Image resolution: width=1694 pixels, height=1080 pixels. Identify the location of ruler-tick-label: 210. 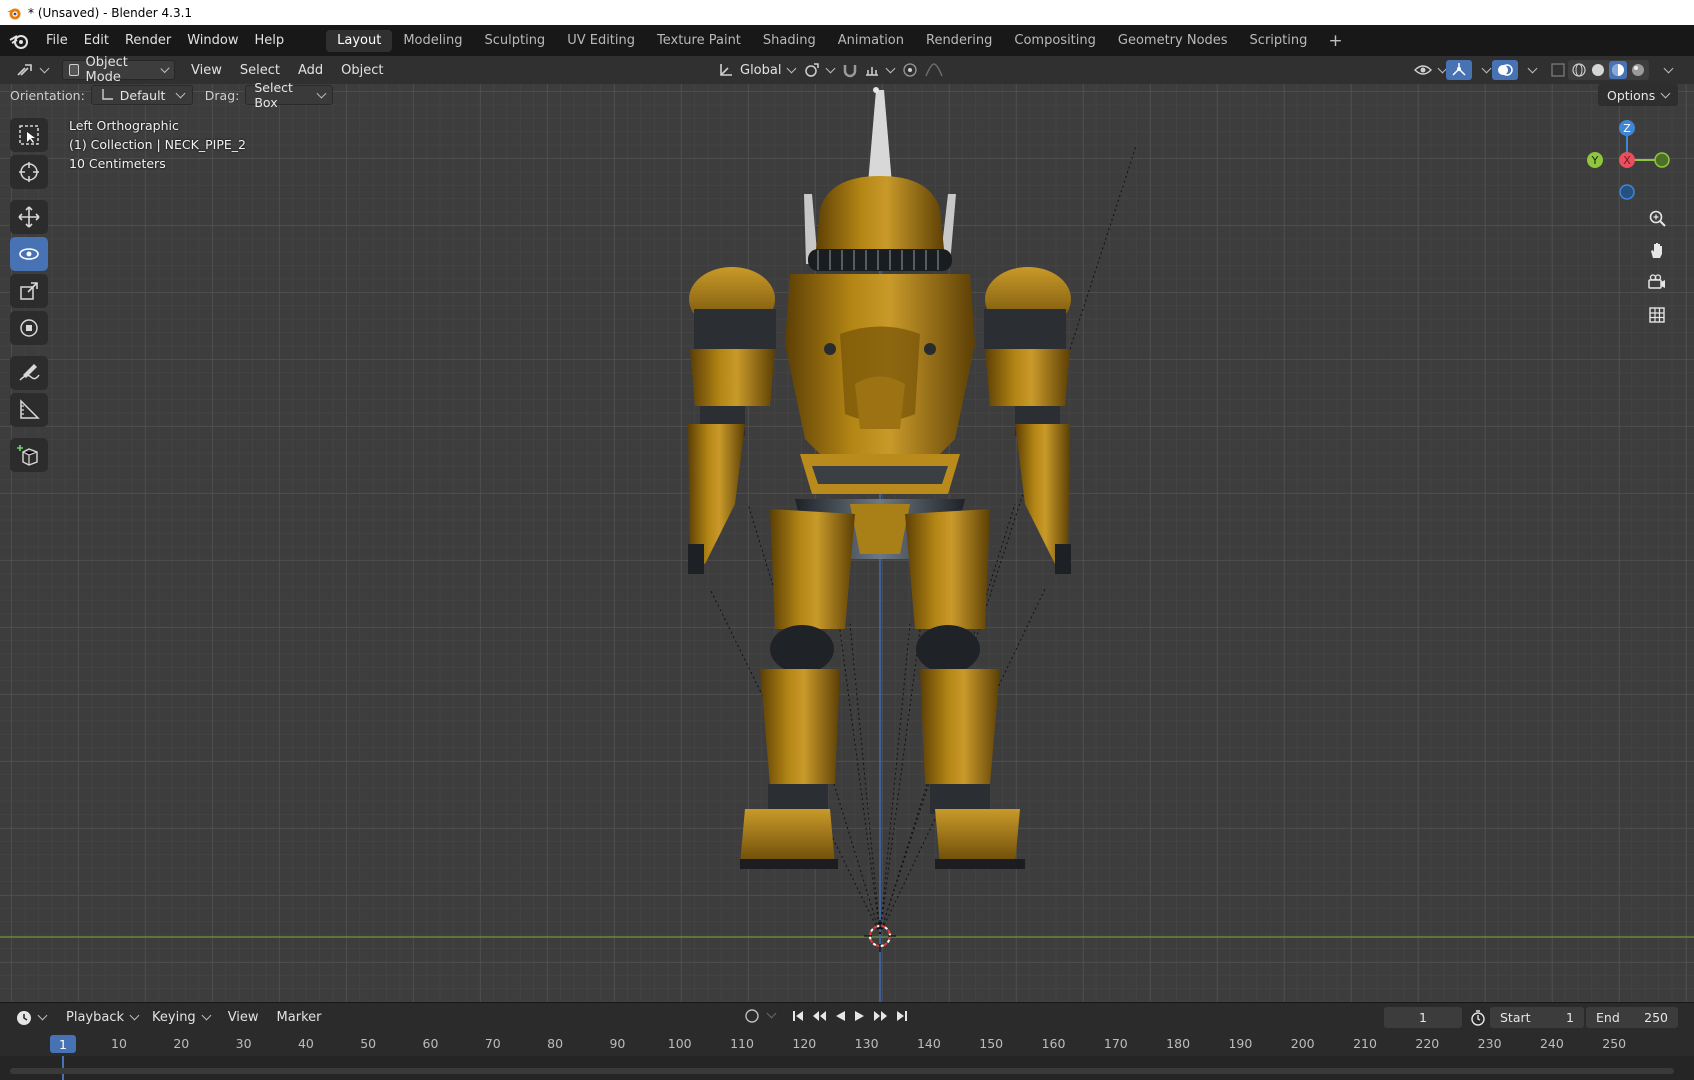
(1365, 1043).